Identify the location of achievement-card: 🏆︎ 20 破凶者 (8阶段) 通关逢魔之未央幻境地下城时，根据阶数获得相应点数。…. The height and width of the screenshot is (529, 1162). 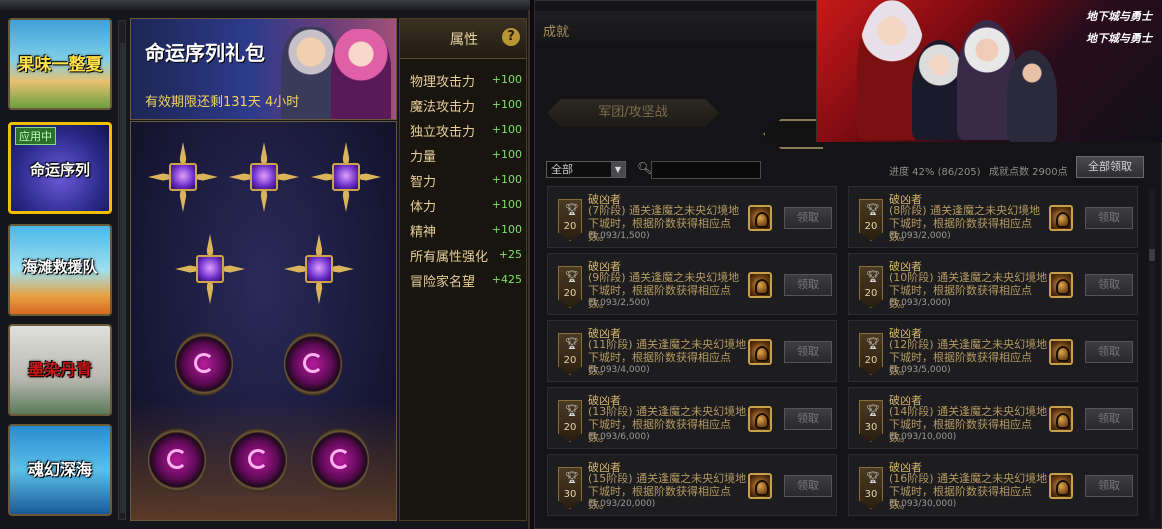
(993, 217).